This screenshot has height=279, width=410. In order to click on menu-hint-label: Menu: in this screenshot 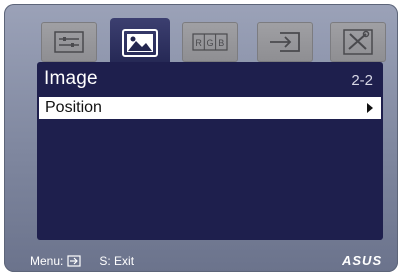, I will do `click(47, 261)`.